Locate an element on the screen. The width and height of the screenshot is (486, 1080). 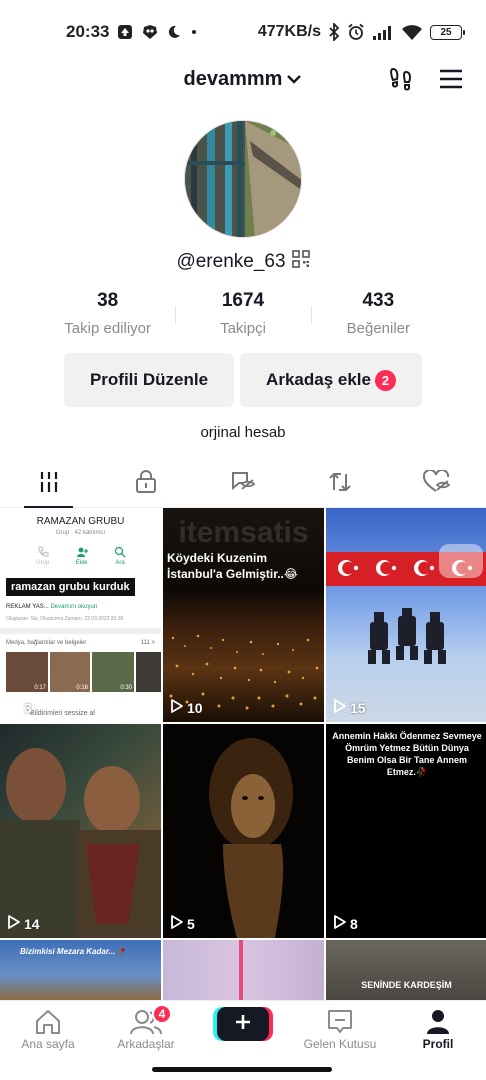
group-title: RAMAZAN GRUBU is located at coordinates (80, 521).